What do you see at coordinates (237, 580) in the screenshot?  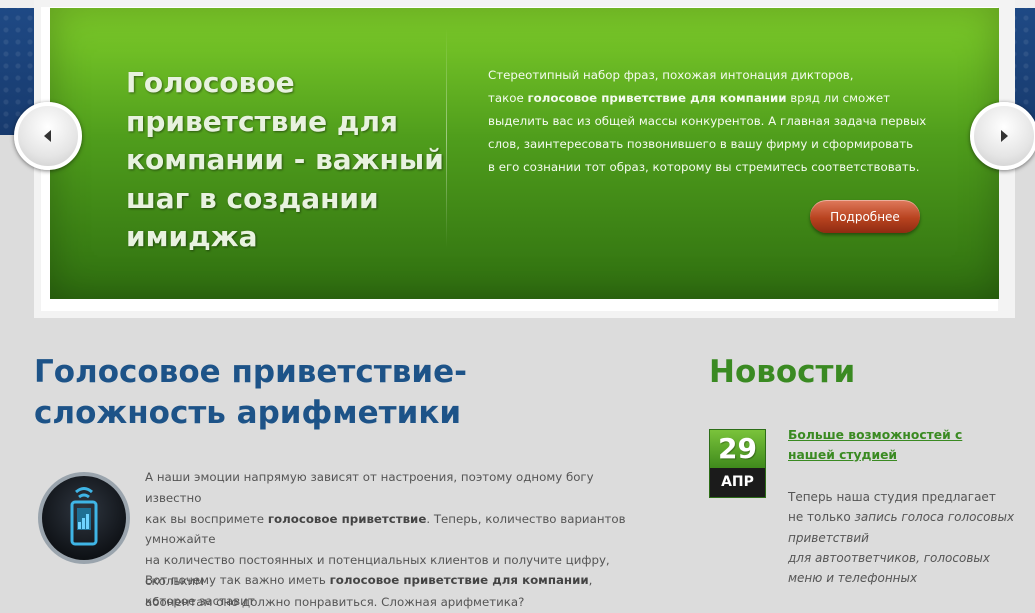 I see `article-text: Вот почему так важно иметь` at bounding box center [237, 580].